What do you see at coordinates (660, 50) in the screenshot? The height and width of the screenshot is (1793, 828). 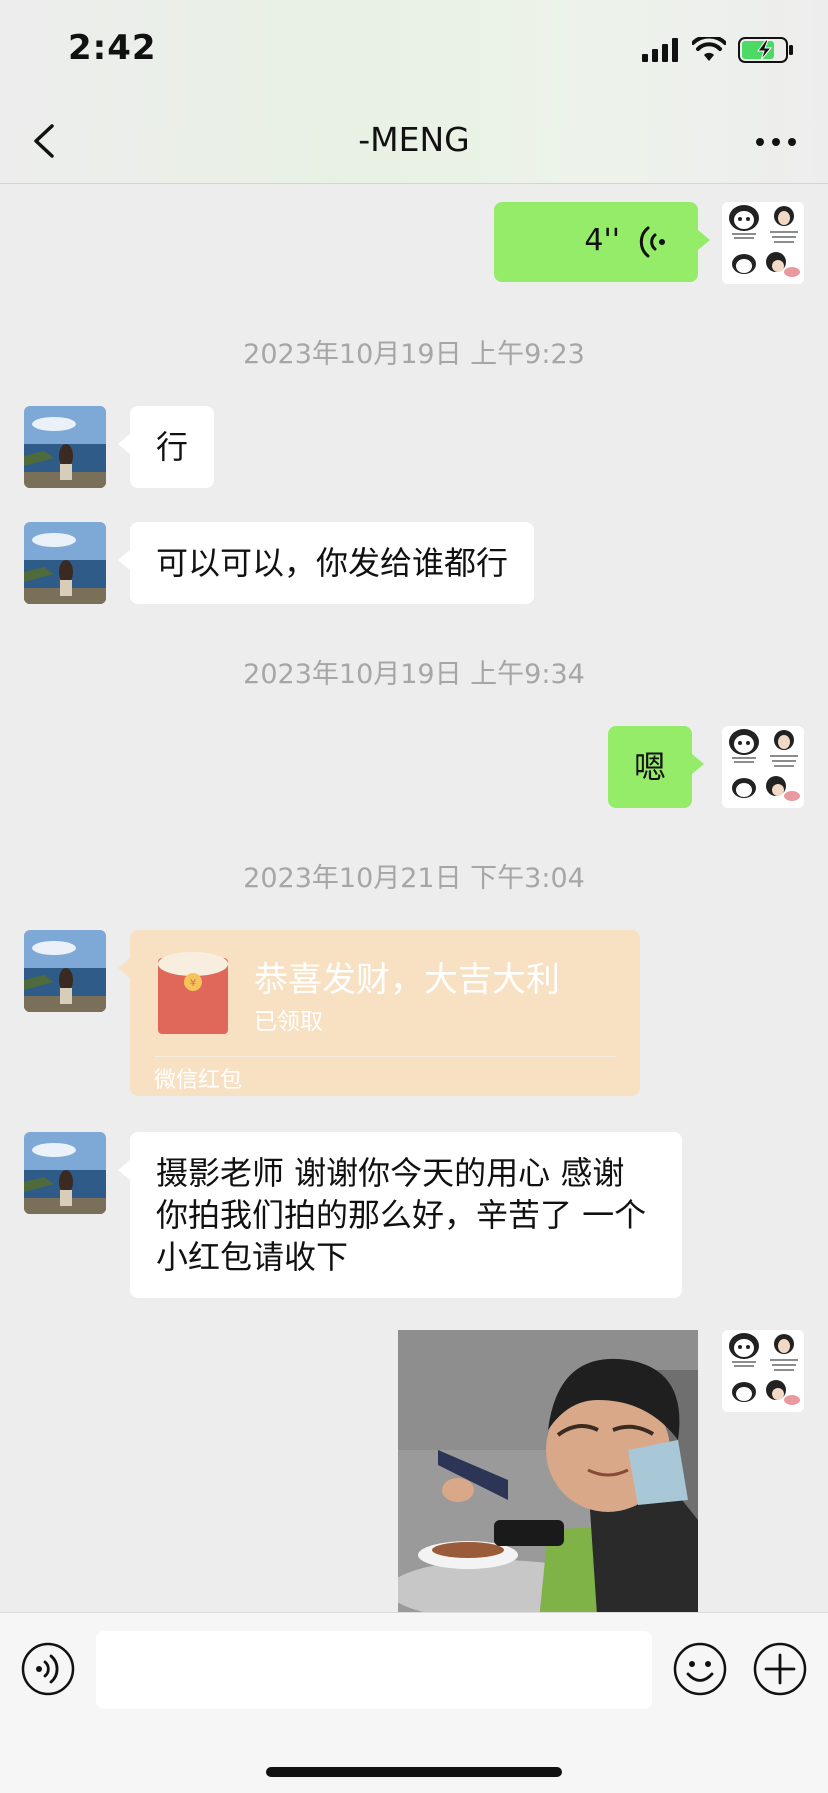 I see `cellular-signal-icon` at bounding box center [660, 50].